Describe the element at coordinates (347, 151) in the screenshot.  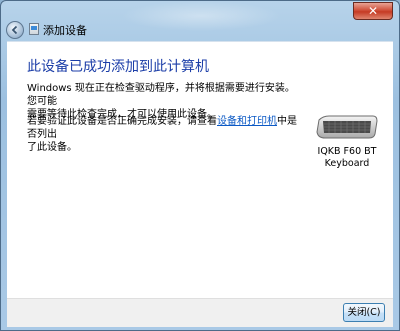
I see `device-name-line-1: IQKB F60 BT` at that location.